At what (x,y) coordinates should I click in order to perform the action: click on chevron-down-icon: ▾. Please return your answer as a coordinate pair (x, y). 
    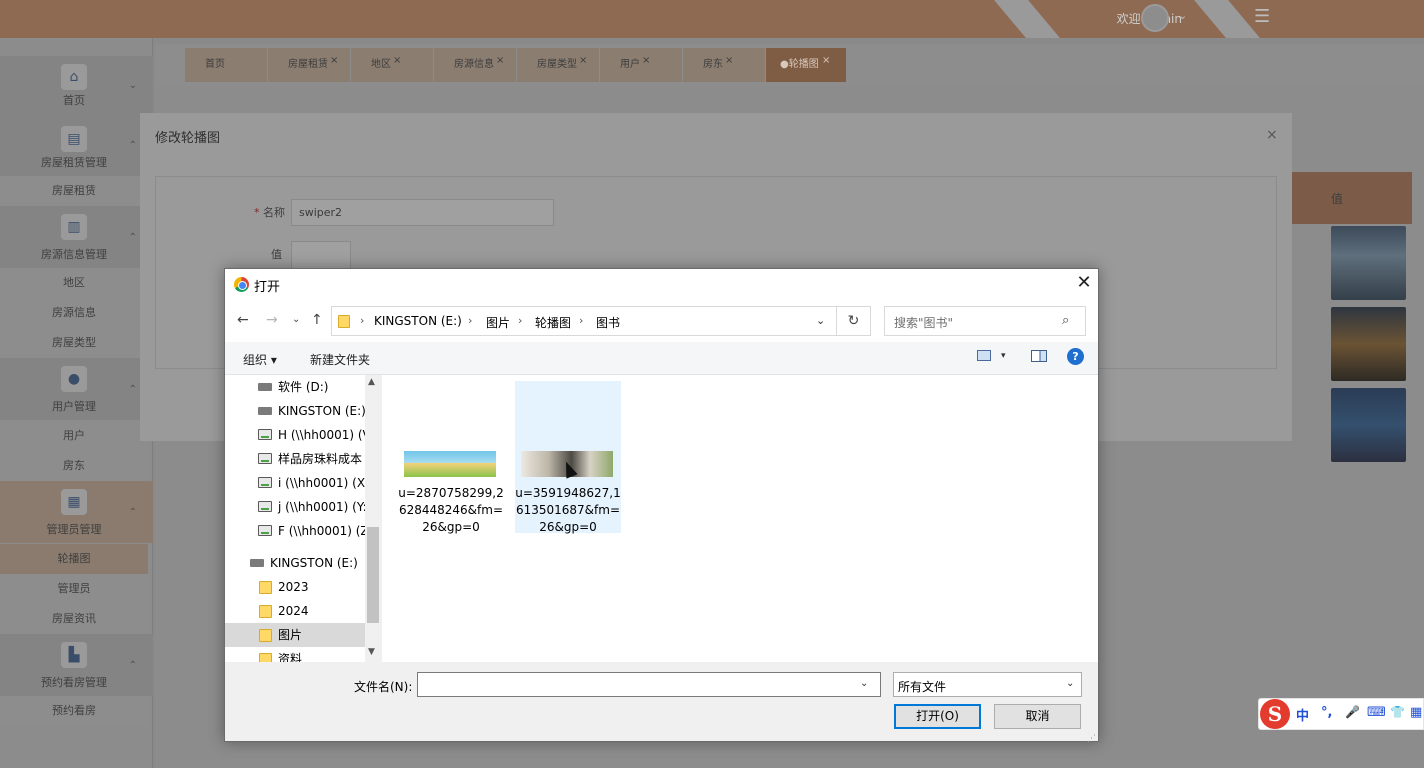
    Looking at the image, I should click on (1003, 356).